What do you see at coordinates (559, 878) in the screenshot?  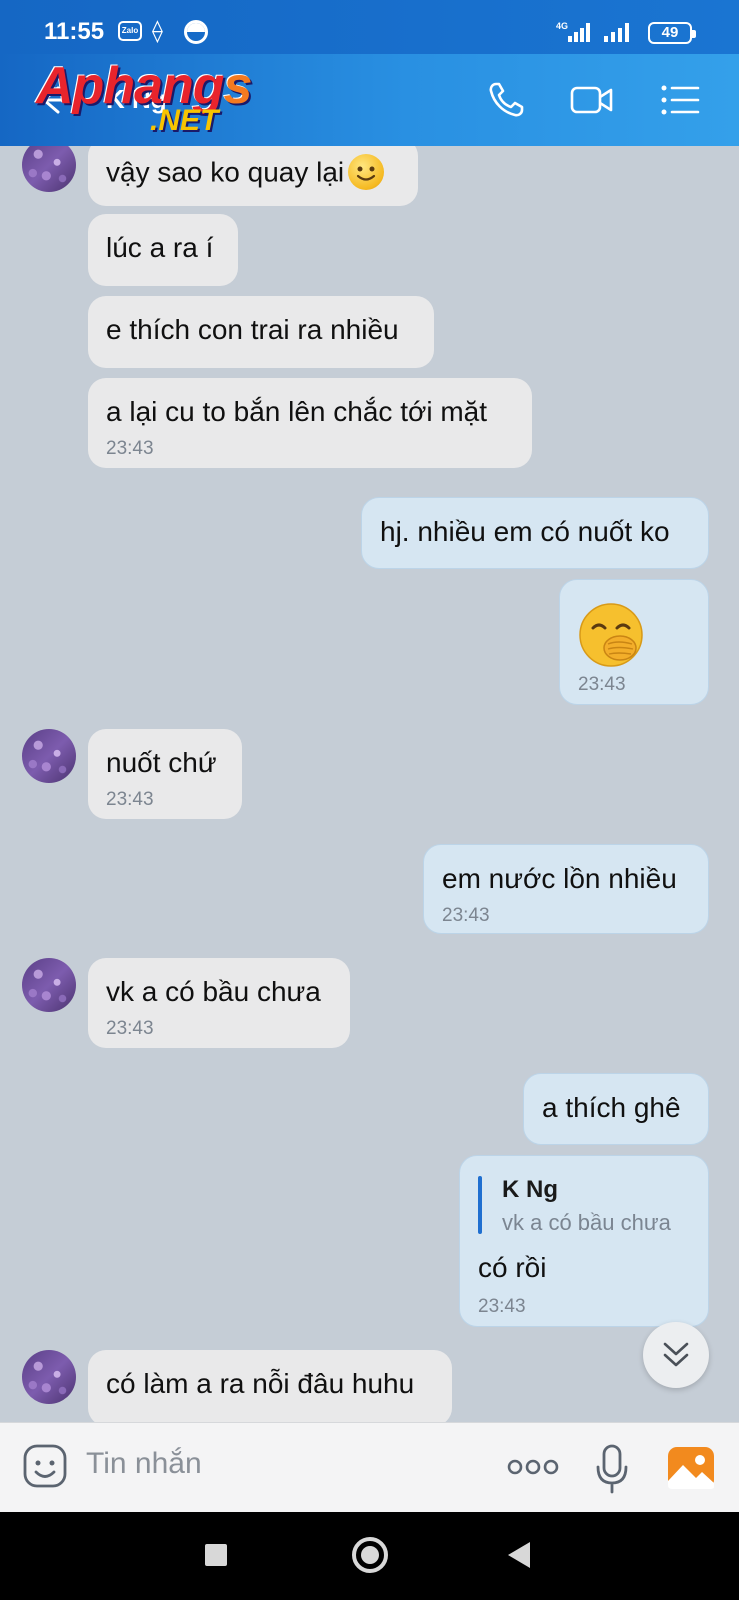 I see `message-text: em nước lồn nhiều` at bounding box center [559, 878].